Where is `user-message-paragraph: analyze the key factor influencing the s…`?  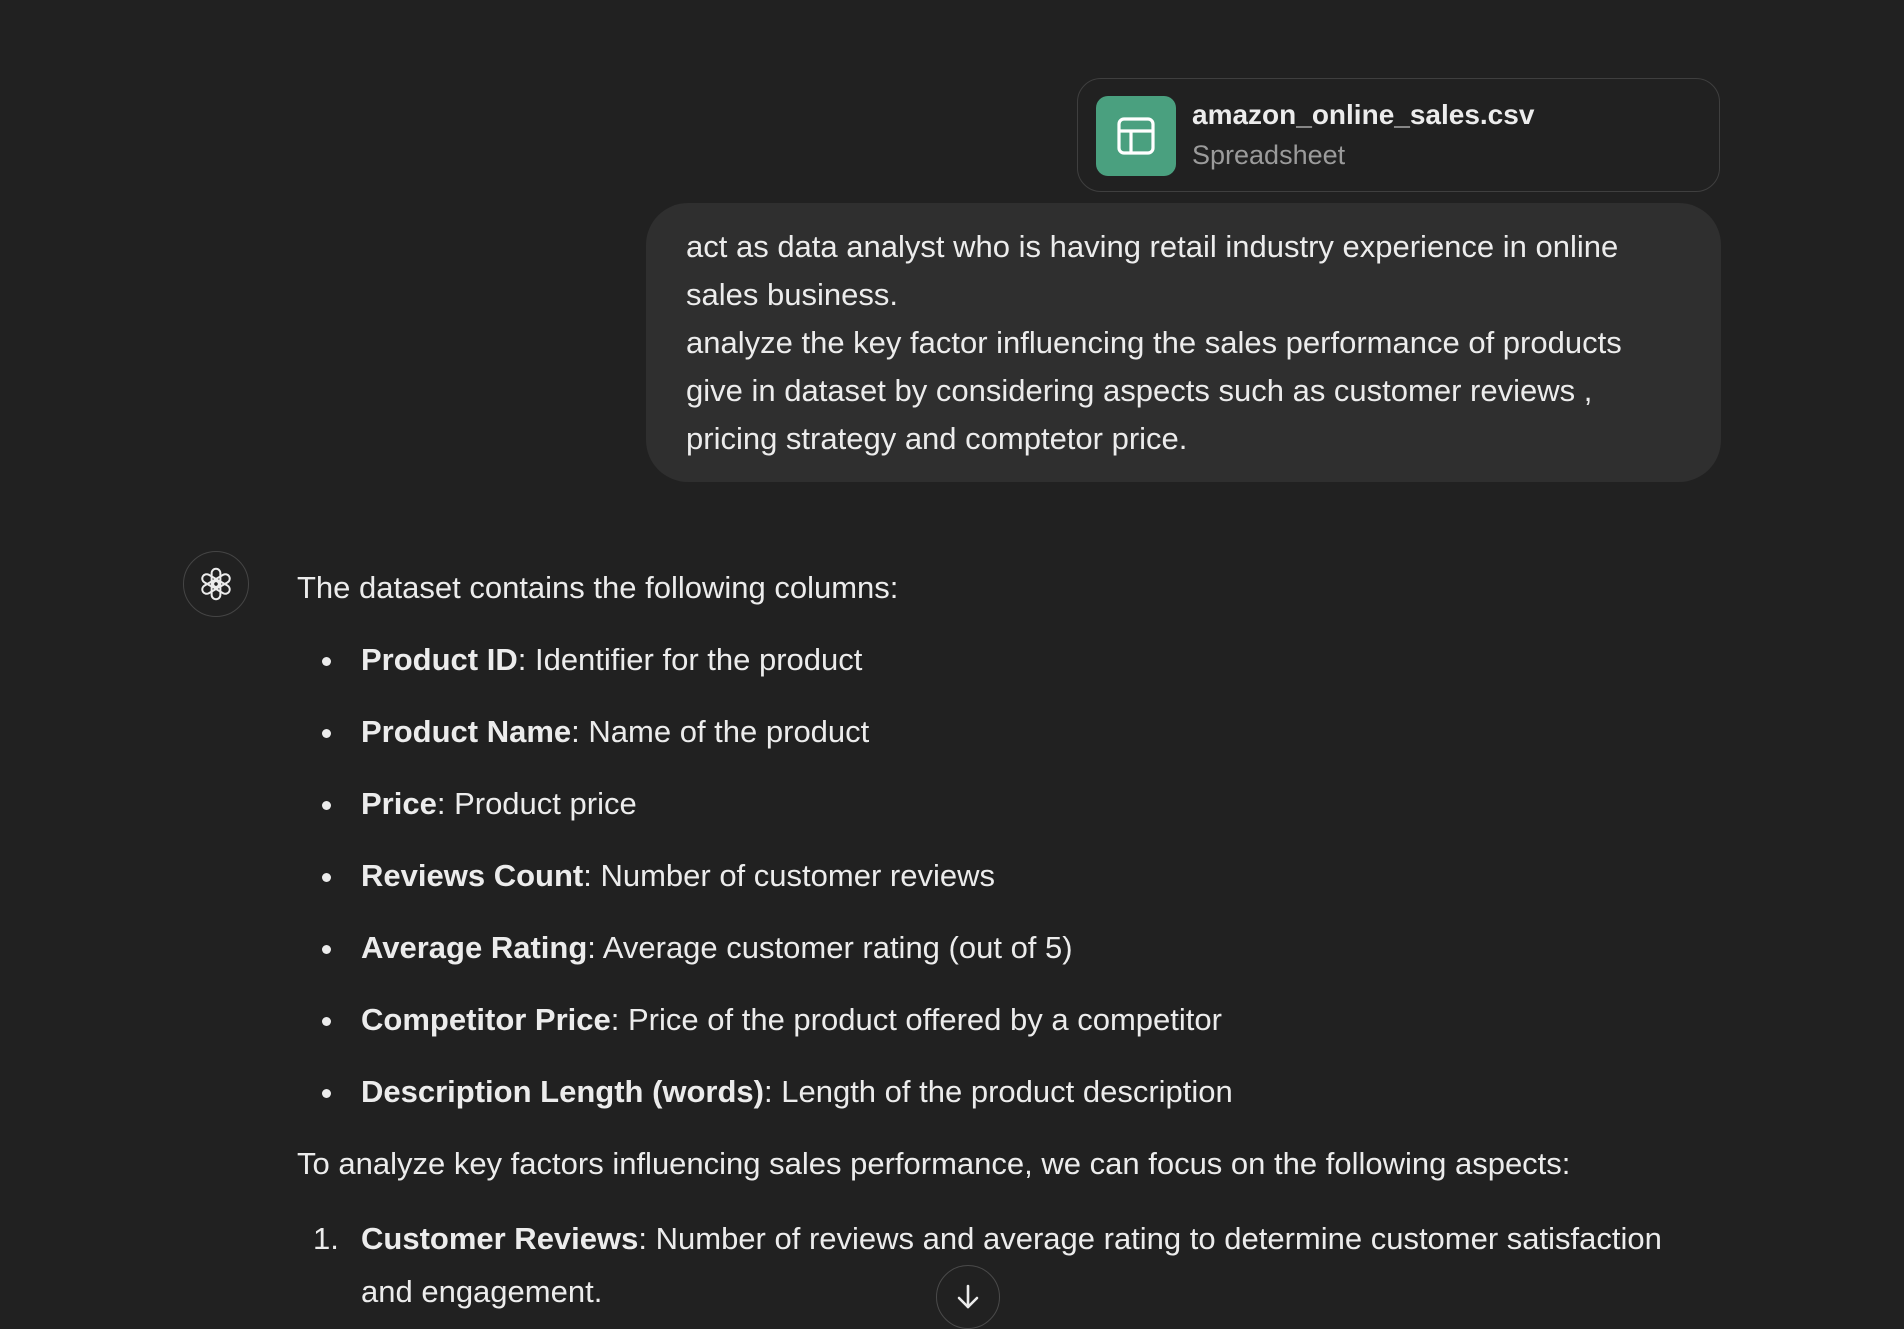 user-message-paragraph: analyze the key factor influencing the s… is located at coordinates (1158, 390).